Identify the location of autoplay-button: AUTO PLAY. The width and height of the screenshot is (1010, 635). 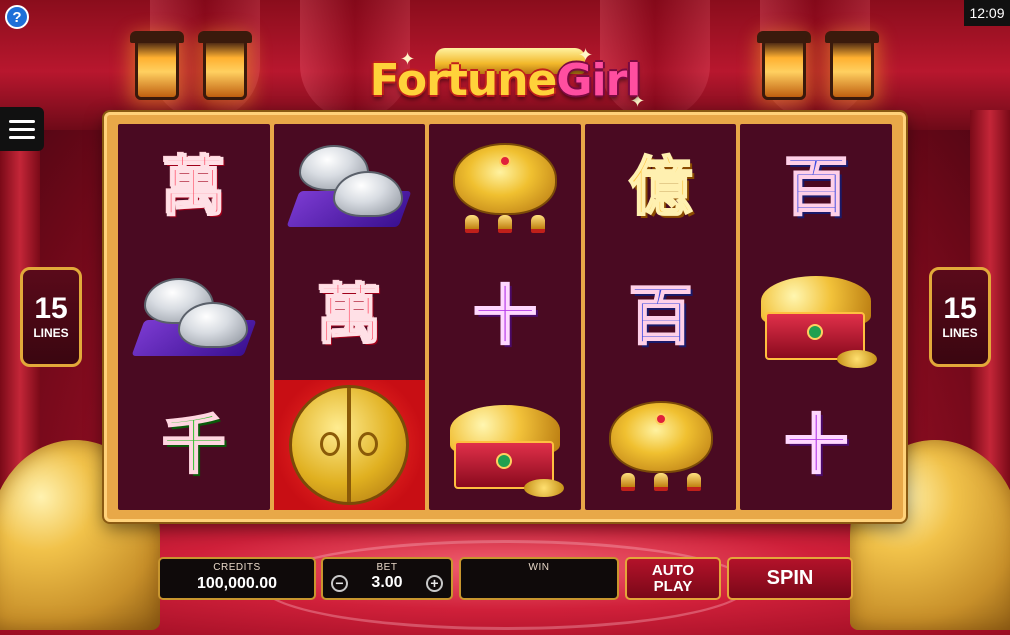
(673, 578).